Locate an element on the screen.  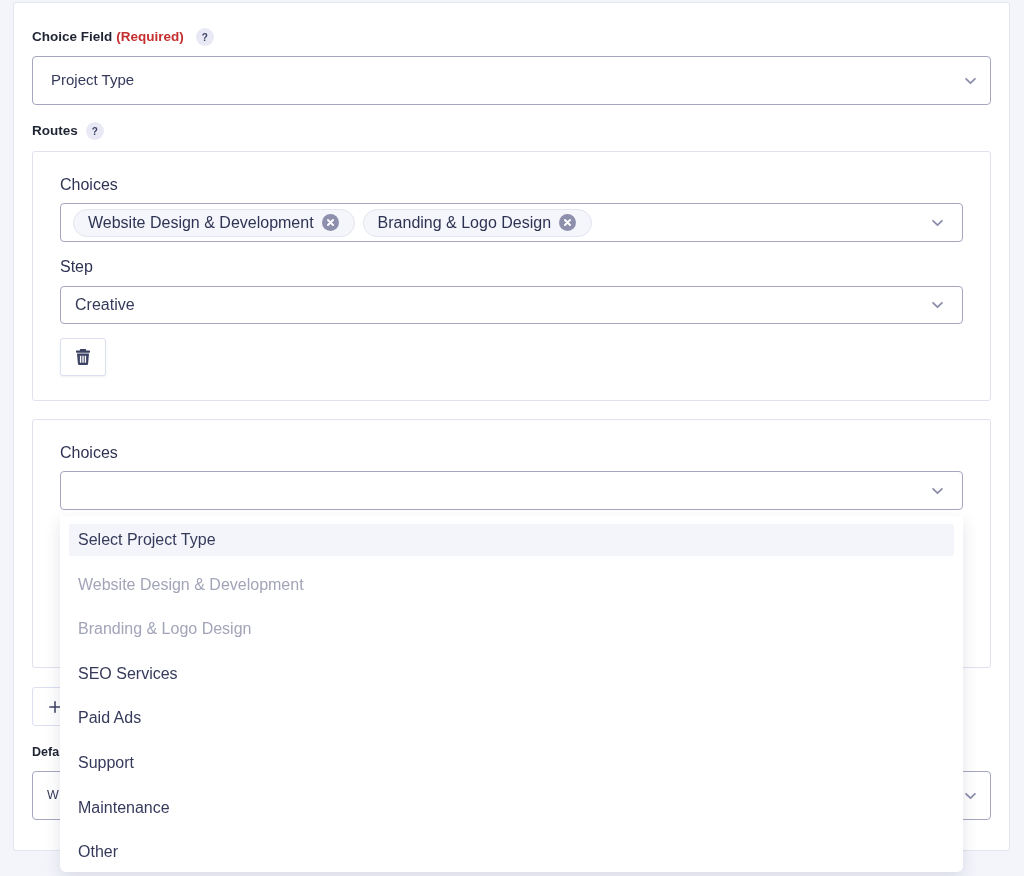
tag-label: Website Design & Development is located at coordinates (201, 222).